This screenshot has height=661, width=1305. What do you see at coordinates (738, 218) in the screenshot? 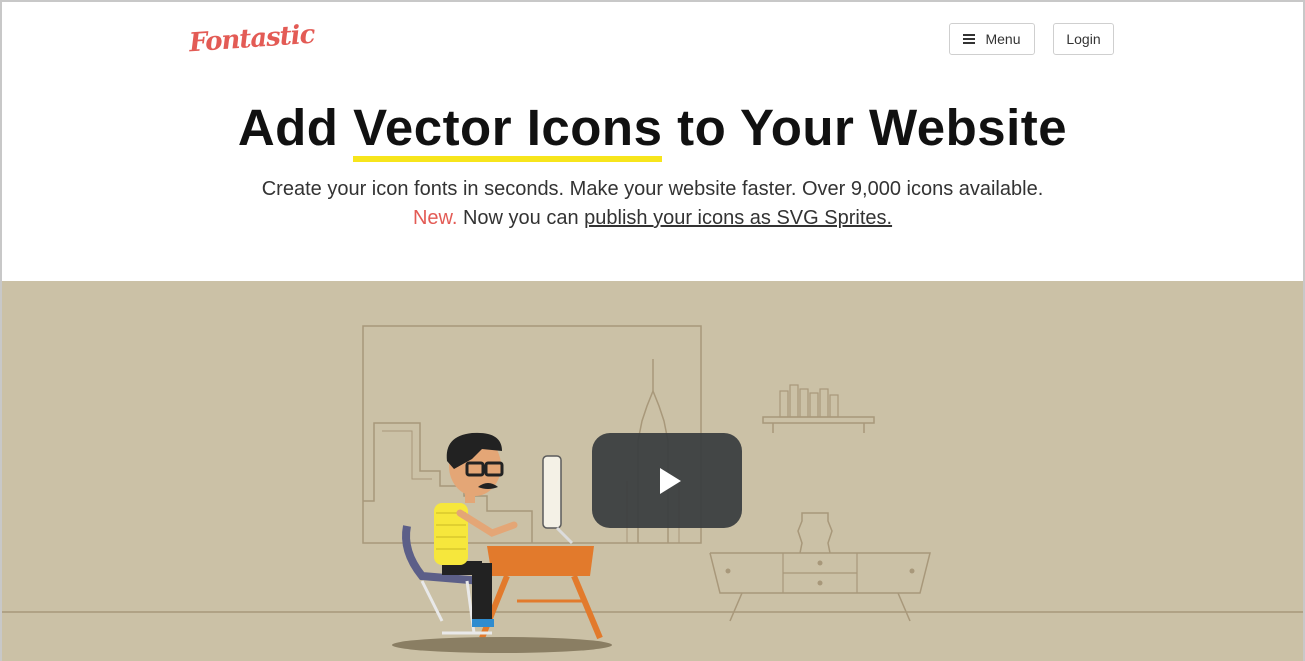
I see `svg-sprites-link: publish your icons as SVG Sprites.` at bounding box center [738, 218].